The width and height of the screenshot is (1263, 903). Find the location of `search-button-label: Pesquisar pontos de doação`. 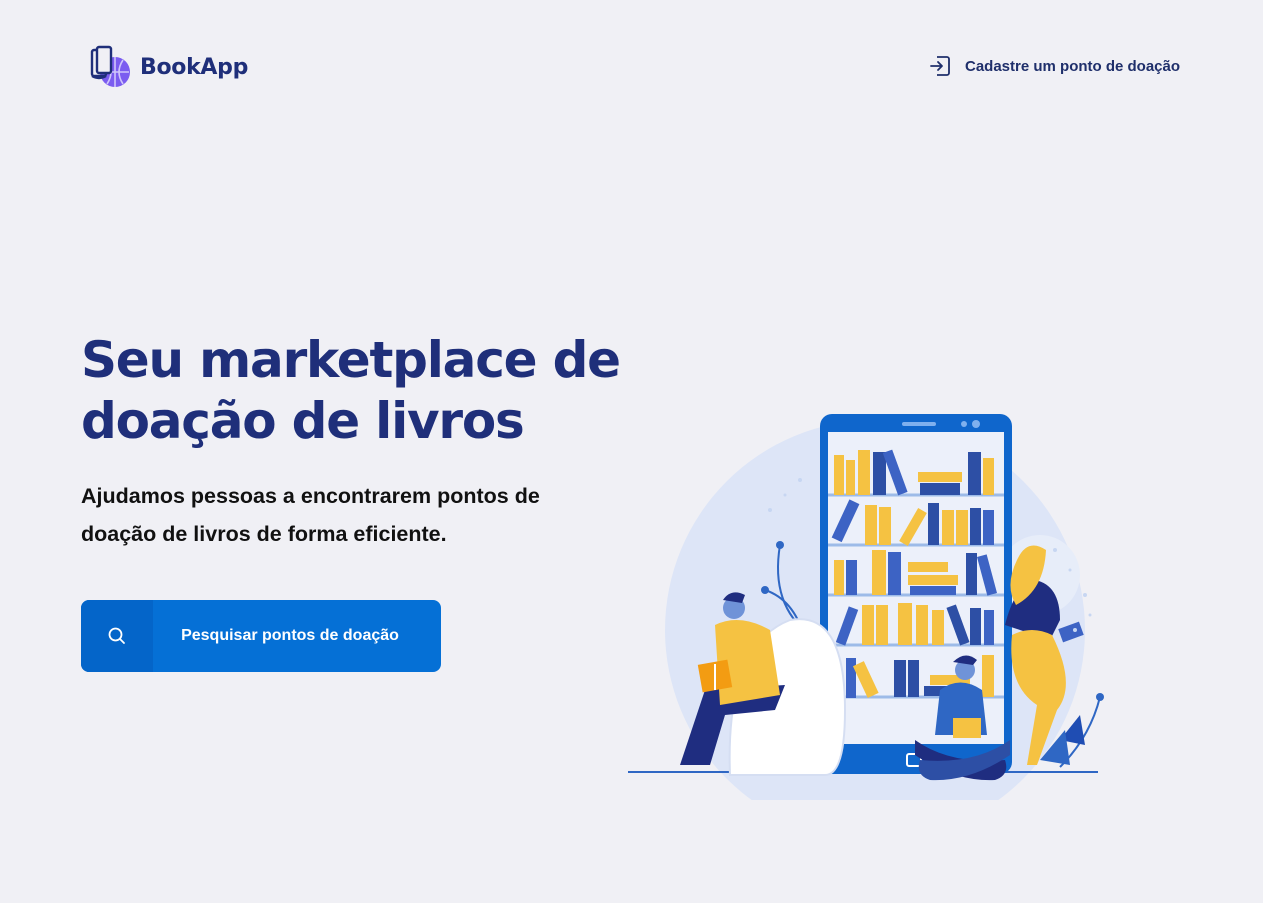

search-button-label: Pesquisar pontos de doação is located at coordinates (290, 635).